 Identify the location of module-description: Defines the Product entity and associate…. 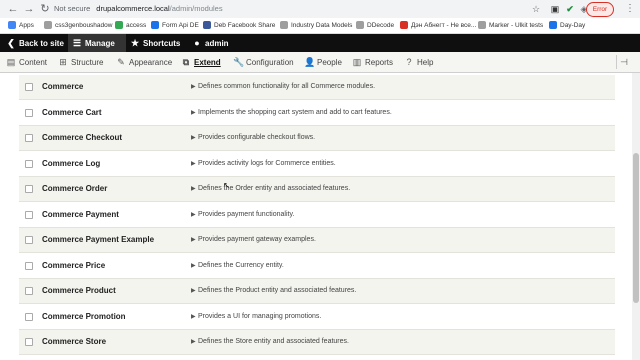
(277, 291).